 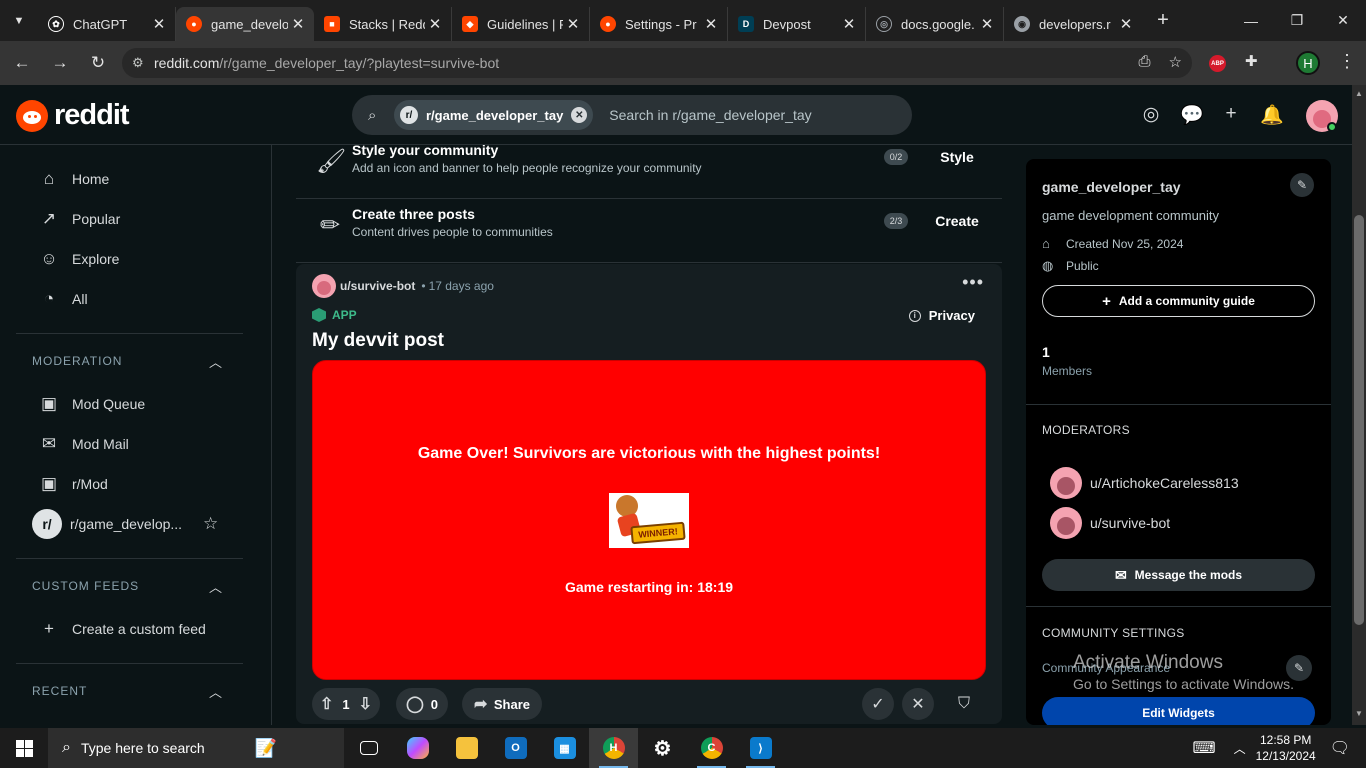 I want to click on browser-profile-avatar: H, so click(x=1308, y=63).